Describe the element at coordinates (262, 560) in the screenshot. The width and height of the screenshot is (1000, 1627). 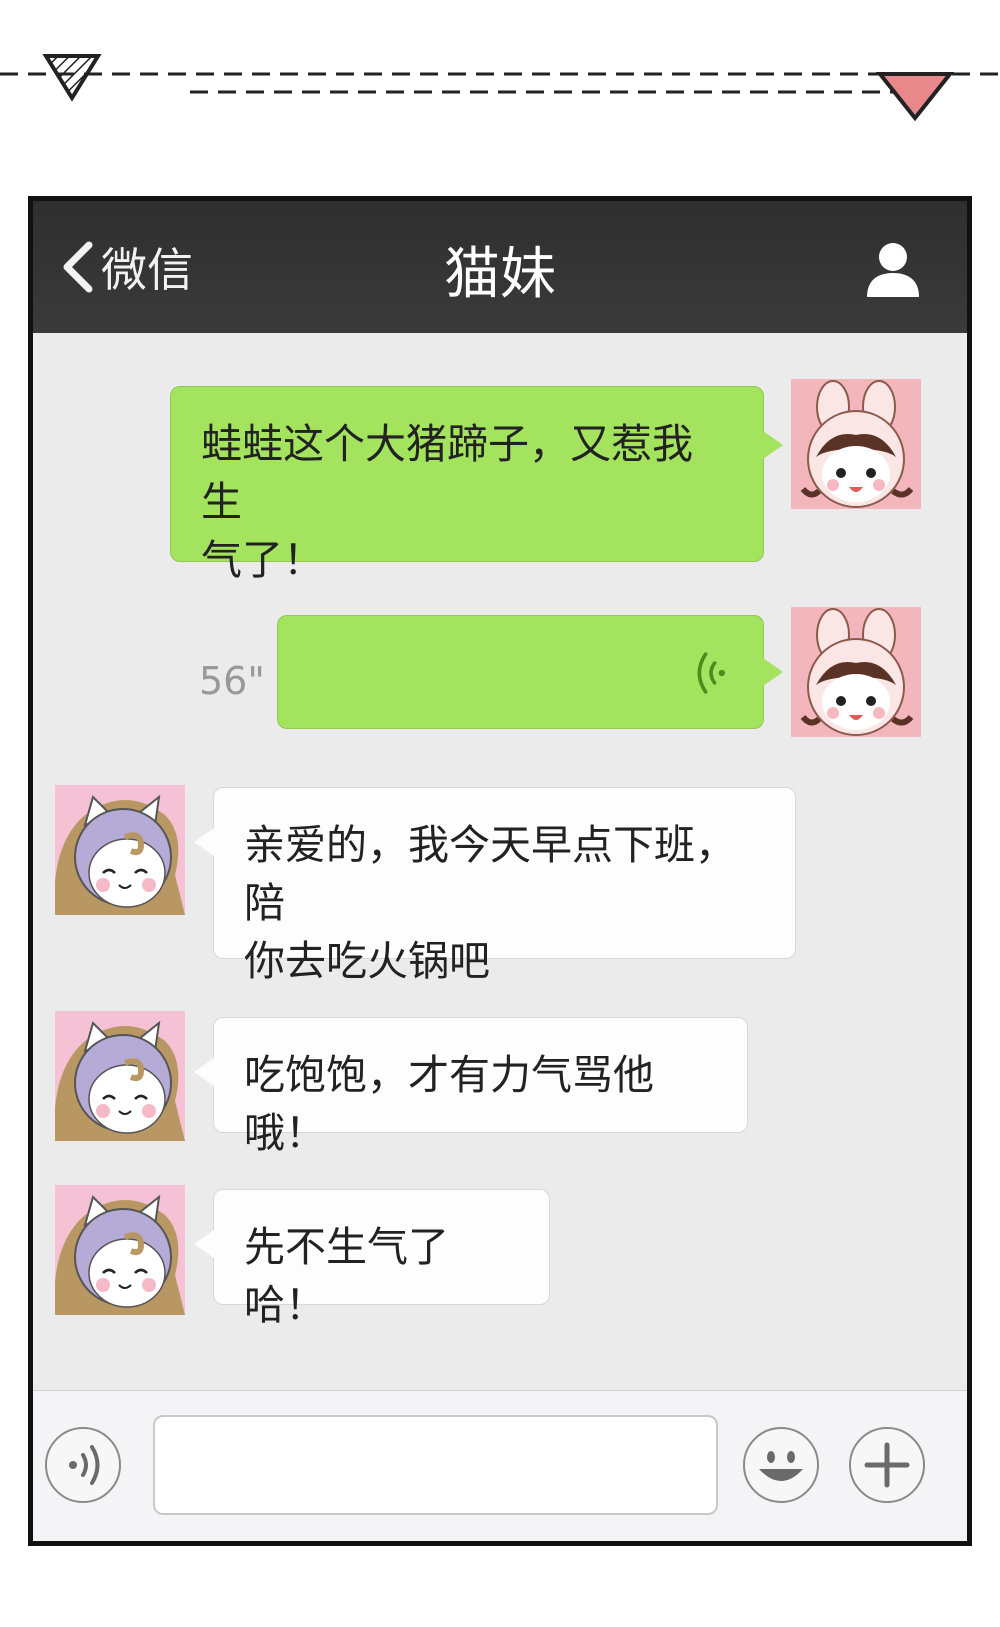
I see `message-line: 气了！` at that location.